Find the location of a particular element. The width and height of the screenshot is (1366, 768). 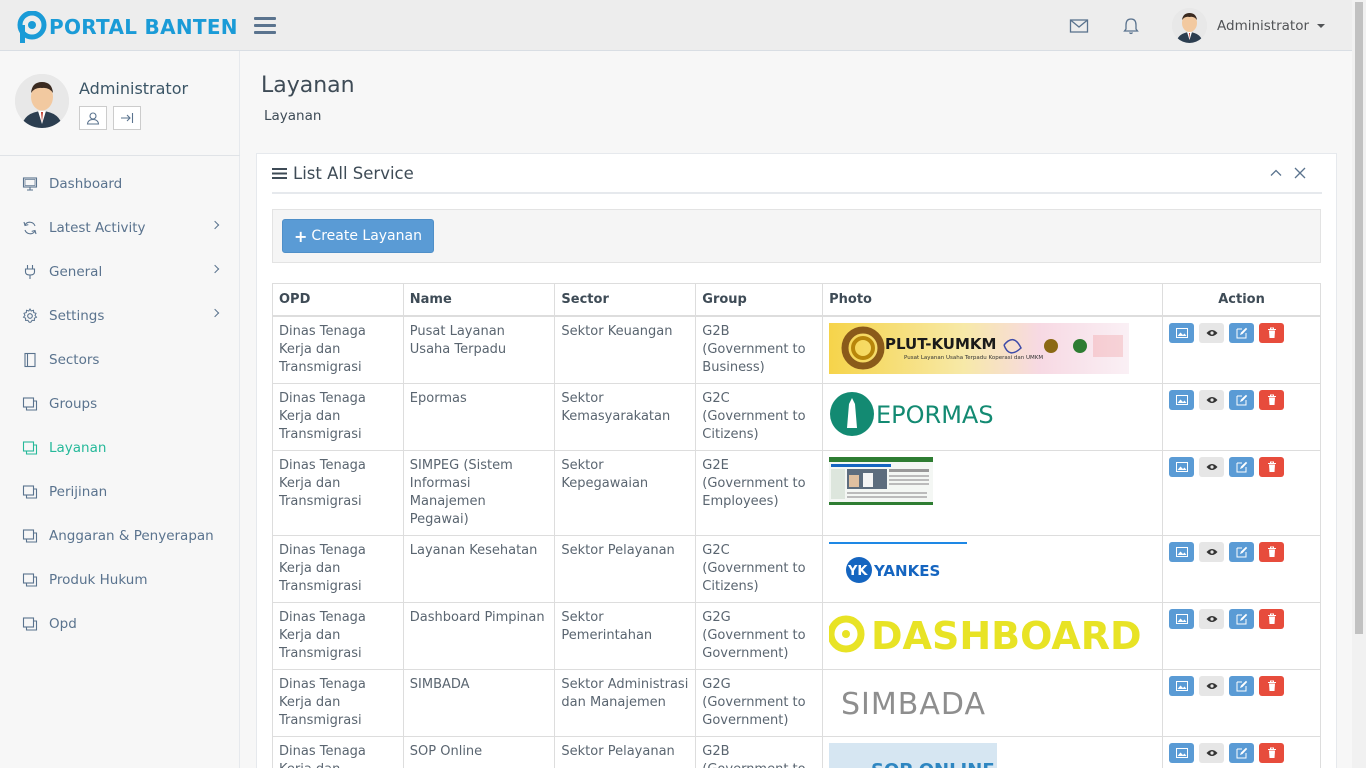

column-header-name: Name is located at coordinates (479, 300).